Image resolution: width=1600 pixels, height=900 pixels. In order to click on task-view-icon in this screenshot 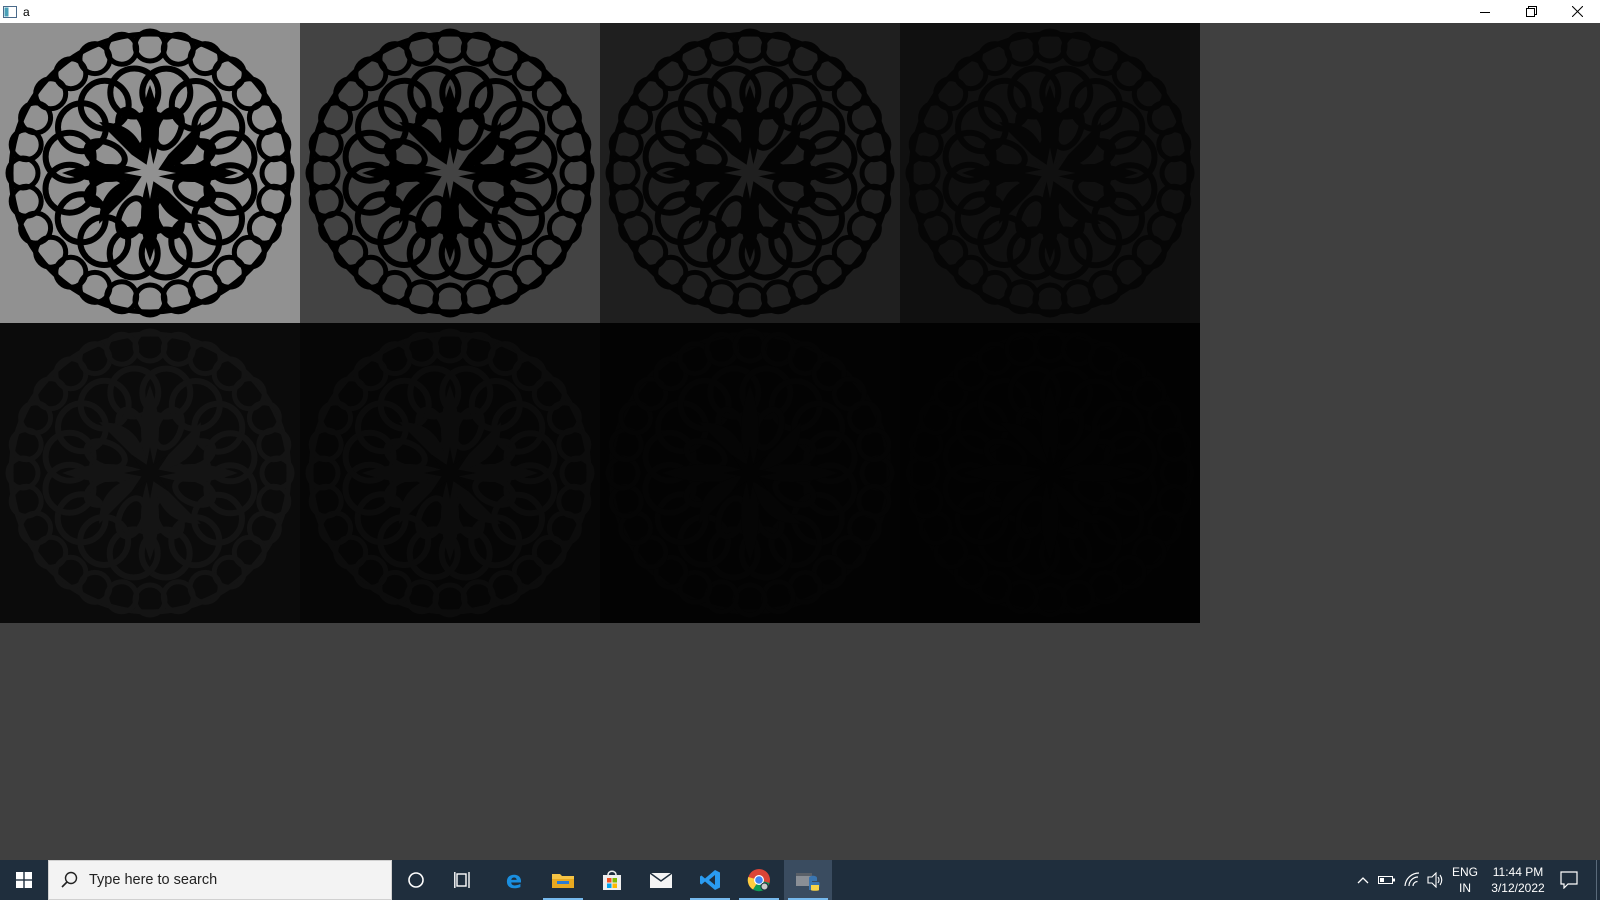, I will do `click(462, 880)`.